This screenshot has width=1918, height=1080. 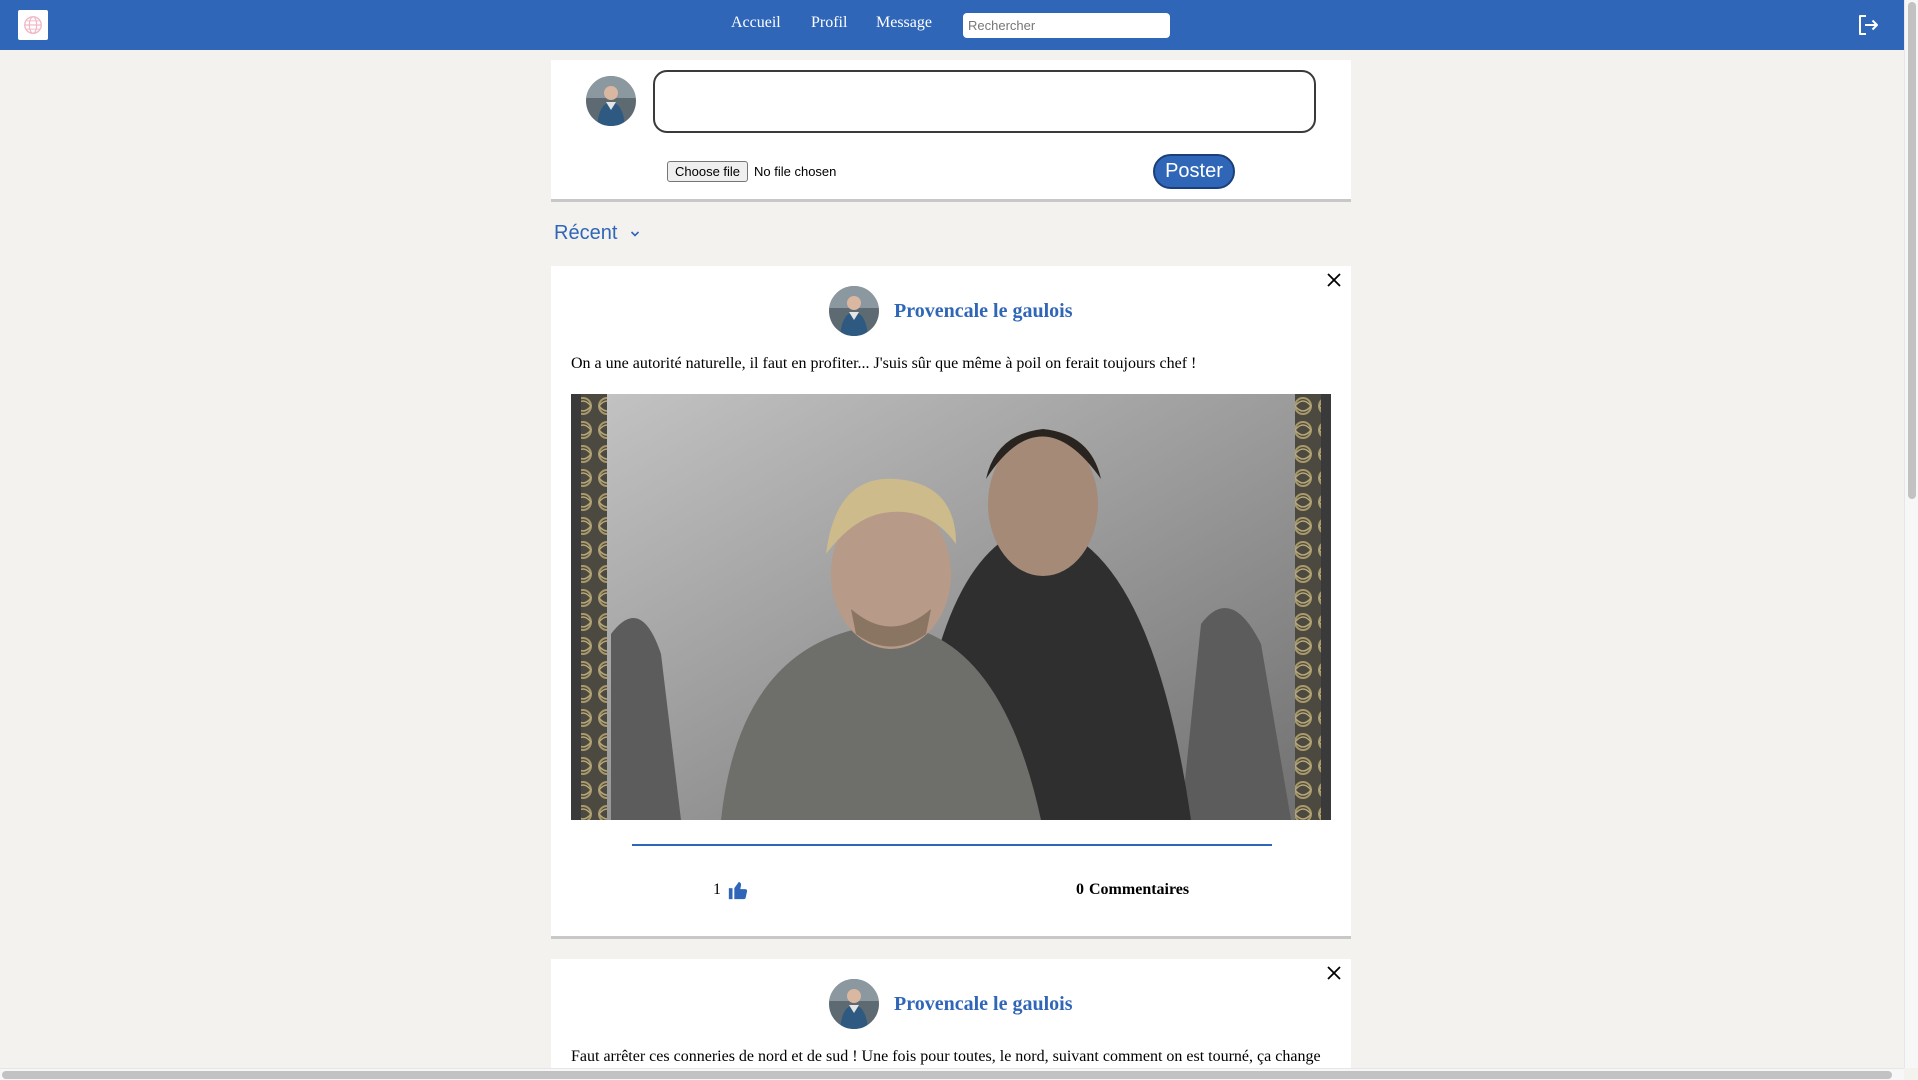 I want to click on logout-icon, so click(x=1868, y=25).